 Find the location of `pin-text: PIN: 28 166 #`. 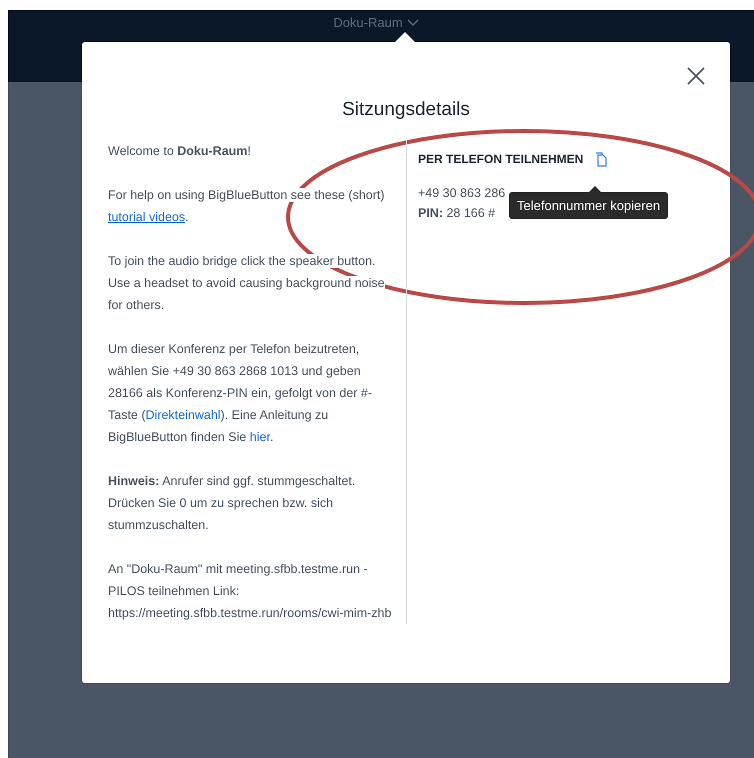

pin-text: PIN: 28 166 # is located at coordinates (457, 213).